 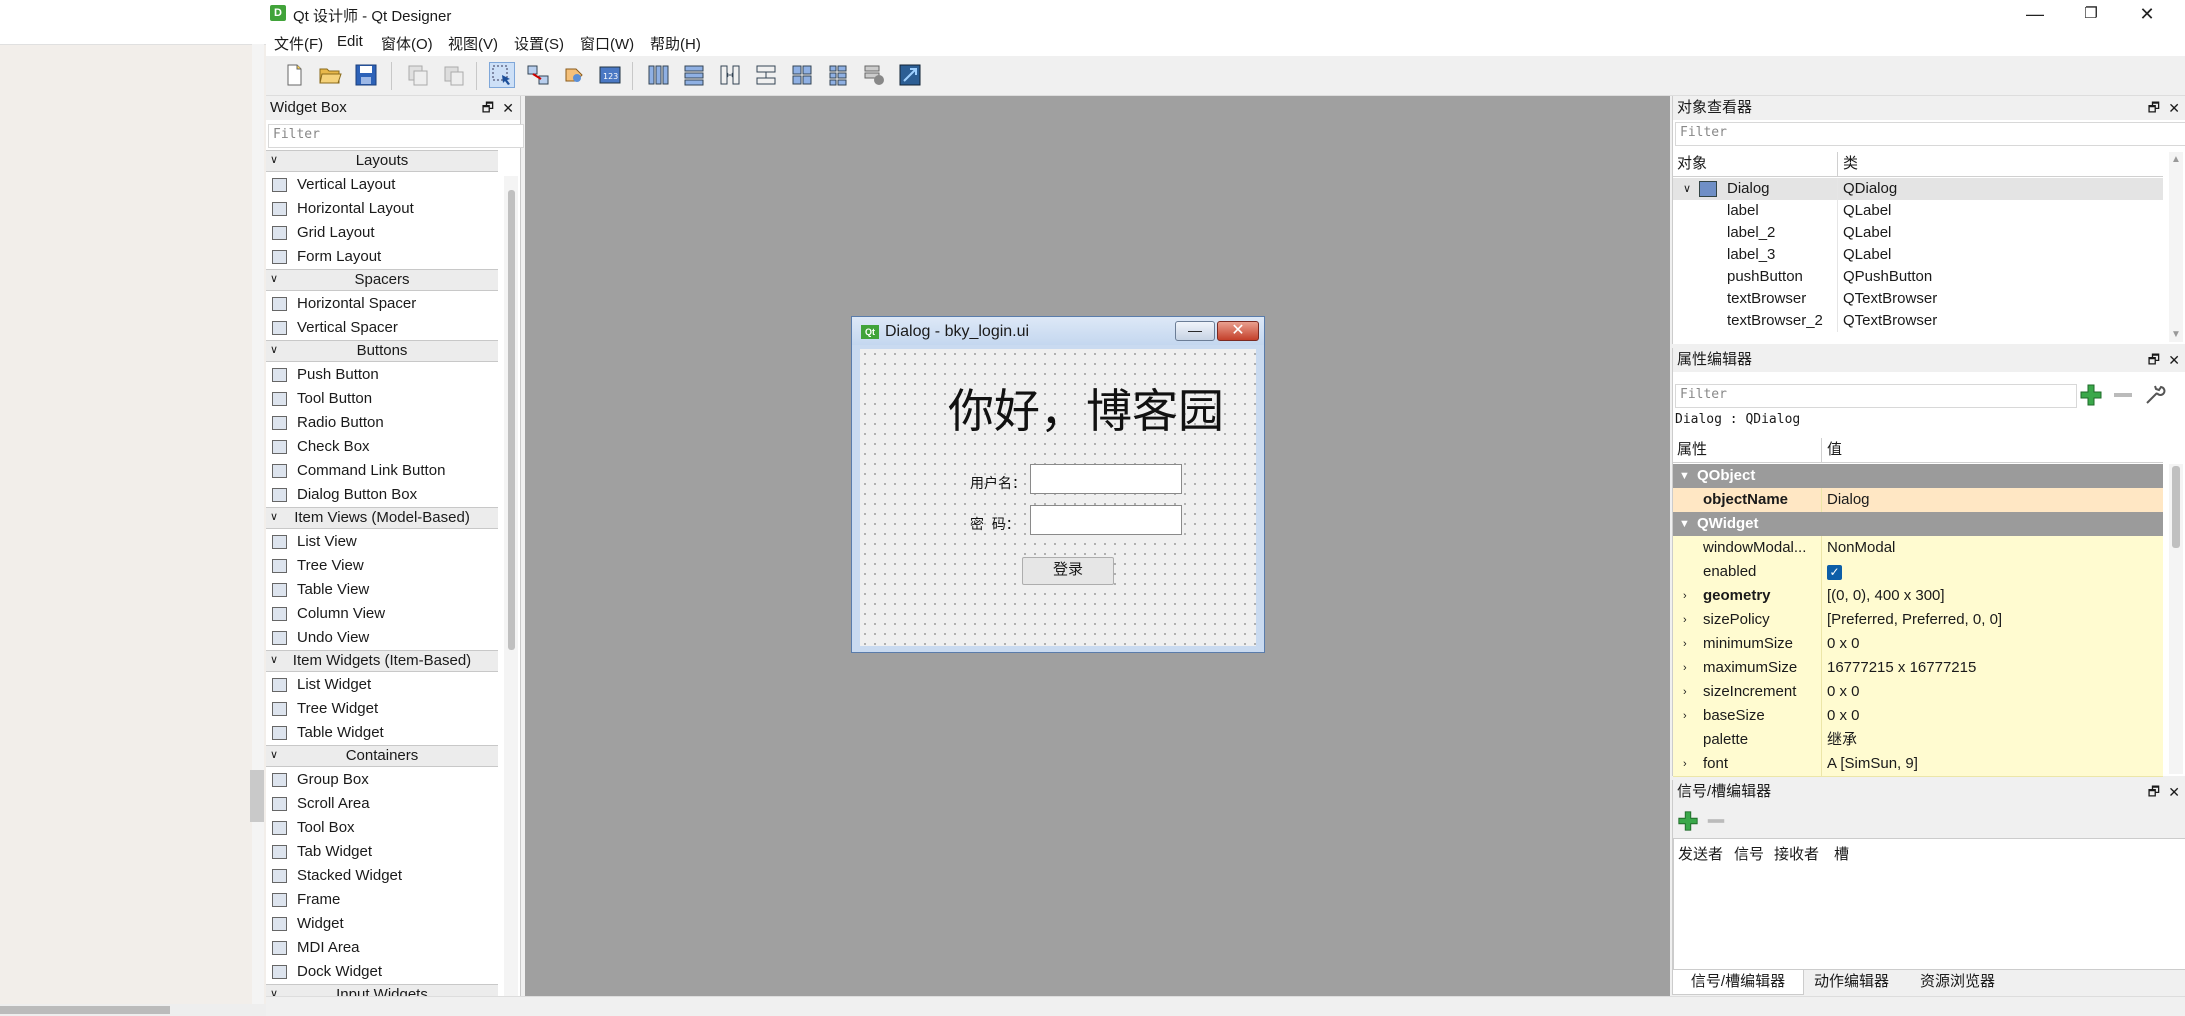 I want to click on category-header: ∨ Item Widgets (Item-Based), so click(x=382, y=661).